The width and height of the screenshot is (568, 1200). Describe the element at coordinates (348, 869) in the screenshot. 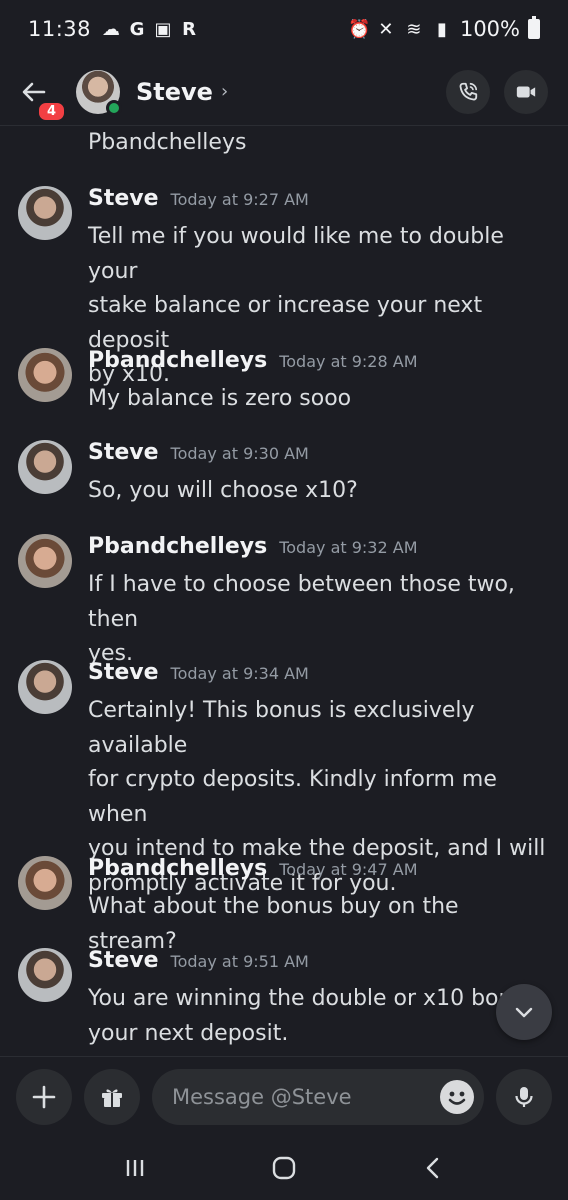

I see `message-timestamp: Today at 9:47 AM` at that location.